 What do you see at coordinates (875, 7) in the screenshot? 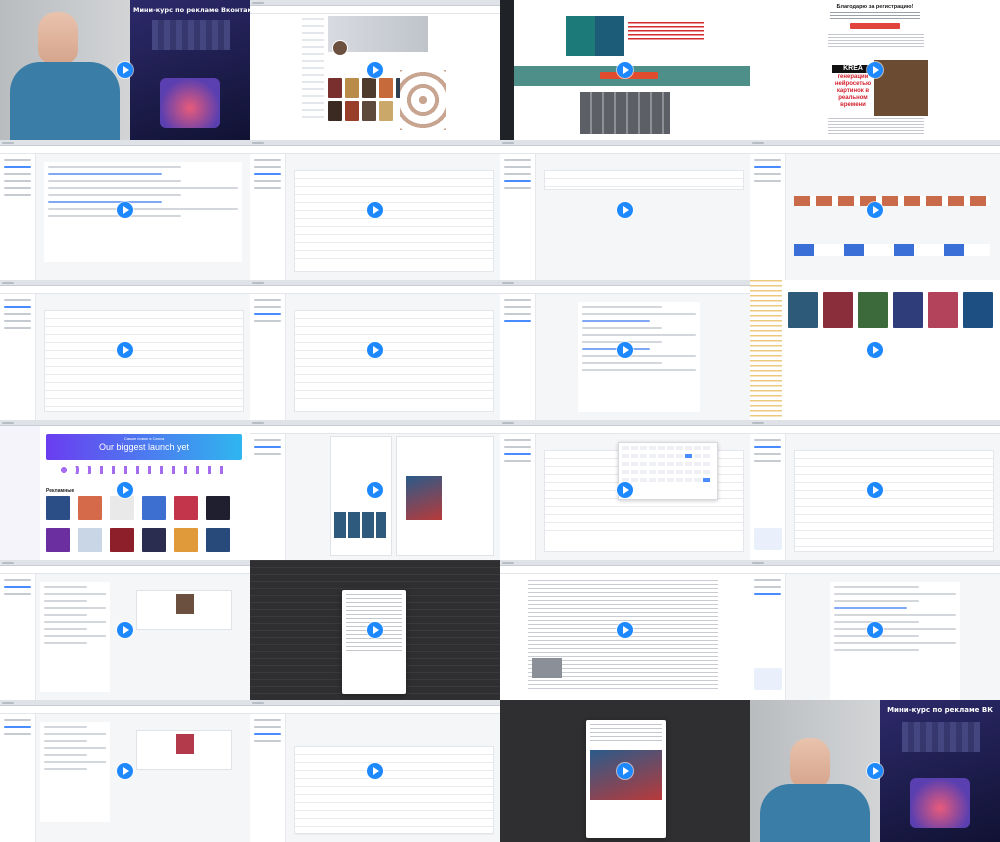
I see `registration-heading: Благодарю за регистрацию!` at bounding box center [875, 7].